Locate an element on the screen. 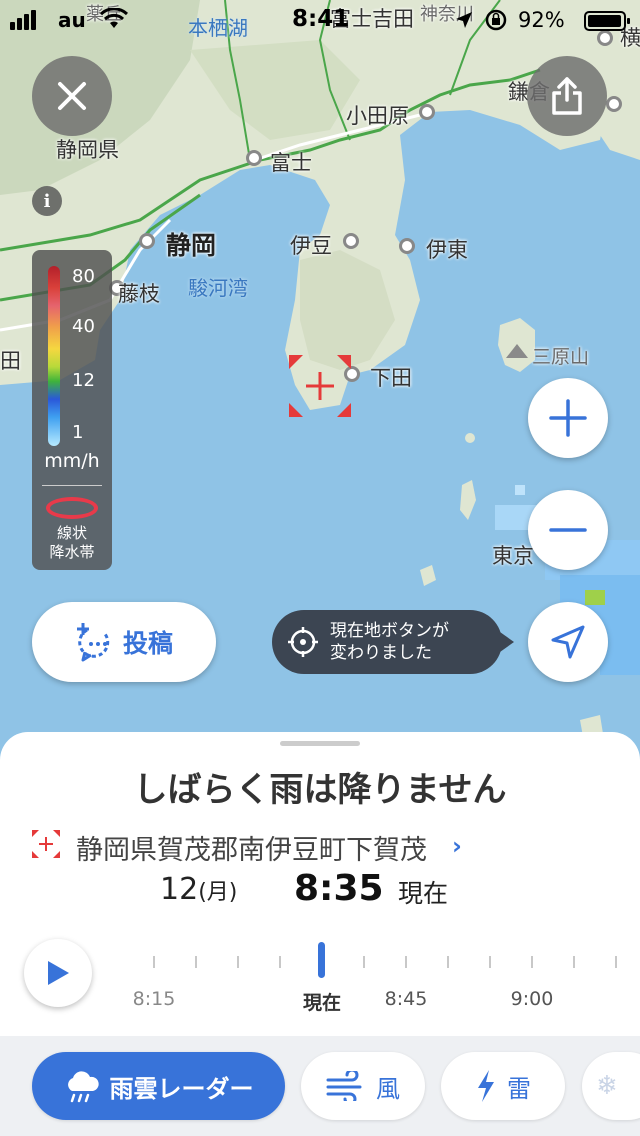 The height and width of the screenshot is (1136, 640). crosshair-icon is located at coordinates (303, 642).